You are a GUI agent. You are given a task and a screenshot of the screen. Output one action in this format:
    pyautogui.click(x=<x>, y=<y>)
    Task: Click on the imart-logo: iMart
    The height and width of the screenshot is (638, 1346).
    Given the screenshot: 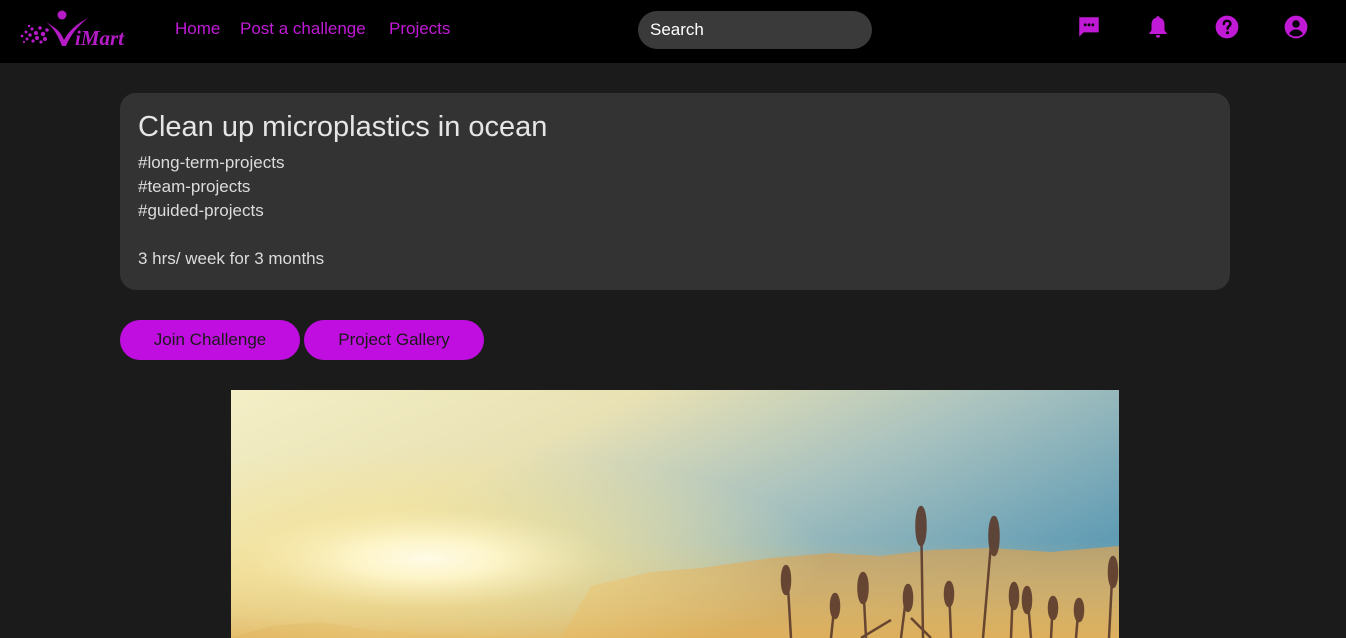 What is the action you would take?
    pyautogui.click(x=83, y=29)
    